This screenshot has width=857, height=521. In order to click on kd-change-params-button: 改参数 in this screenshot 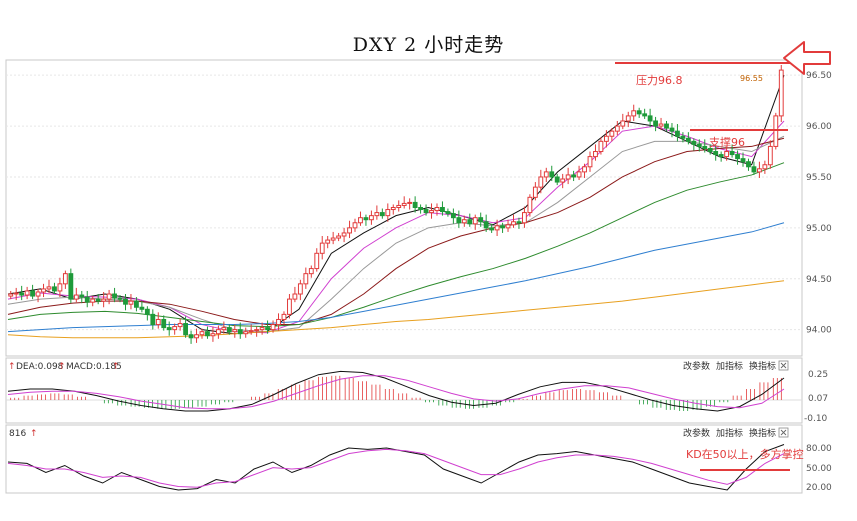, I will do `click(696, 433)`.